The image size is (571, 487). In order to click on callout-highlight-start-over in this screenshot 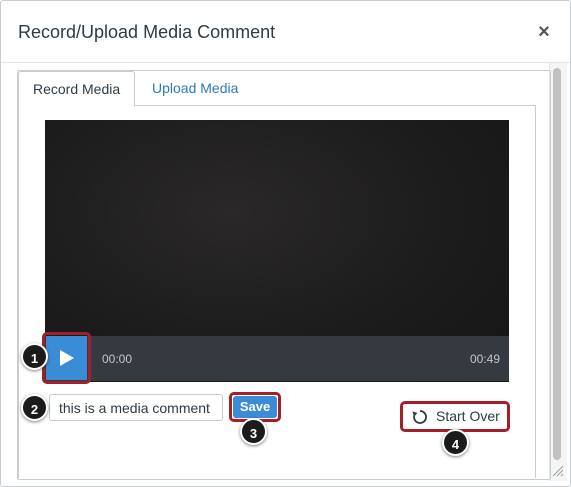, I will do `click(455, 416)`.